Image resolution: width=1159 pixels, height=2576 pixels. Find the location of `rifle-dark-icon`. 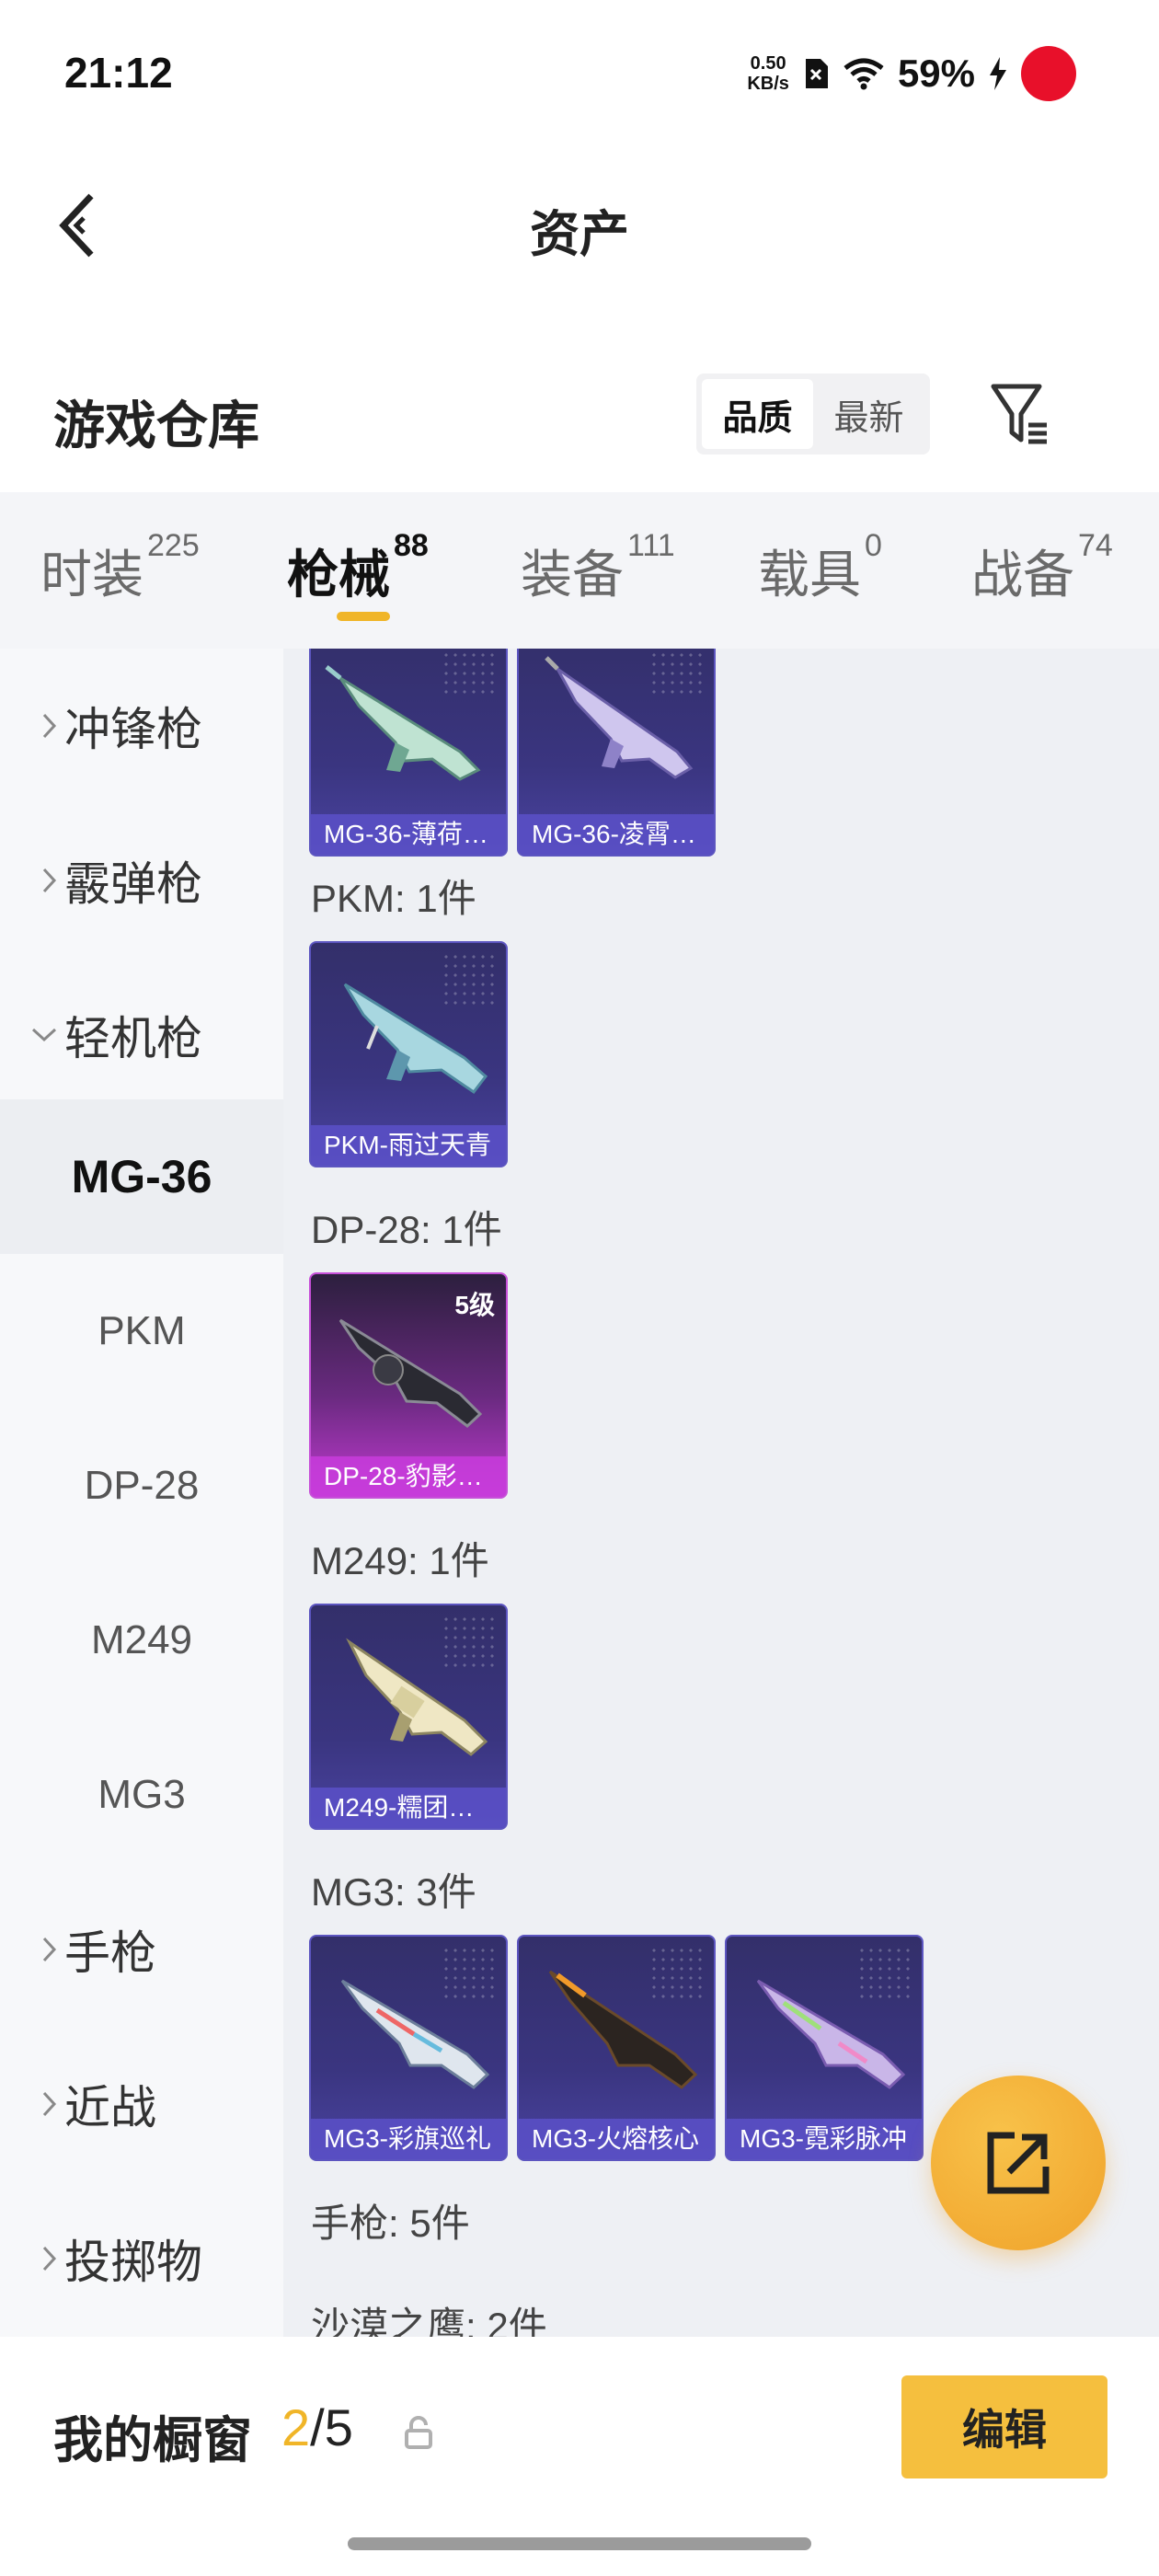

rifle-dark-icon is located at coordinates (411, 1373).